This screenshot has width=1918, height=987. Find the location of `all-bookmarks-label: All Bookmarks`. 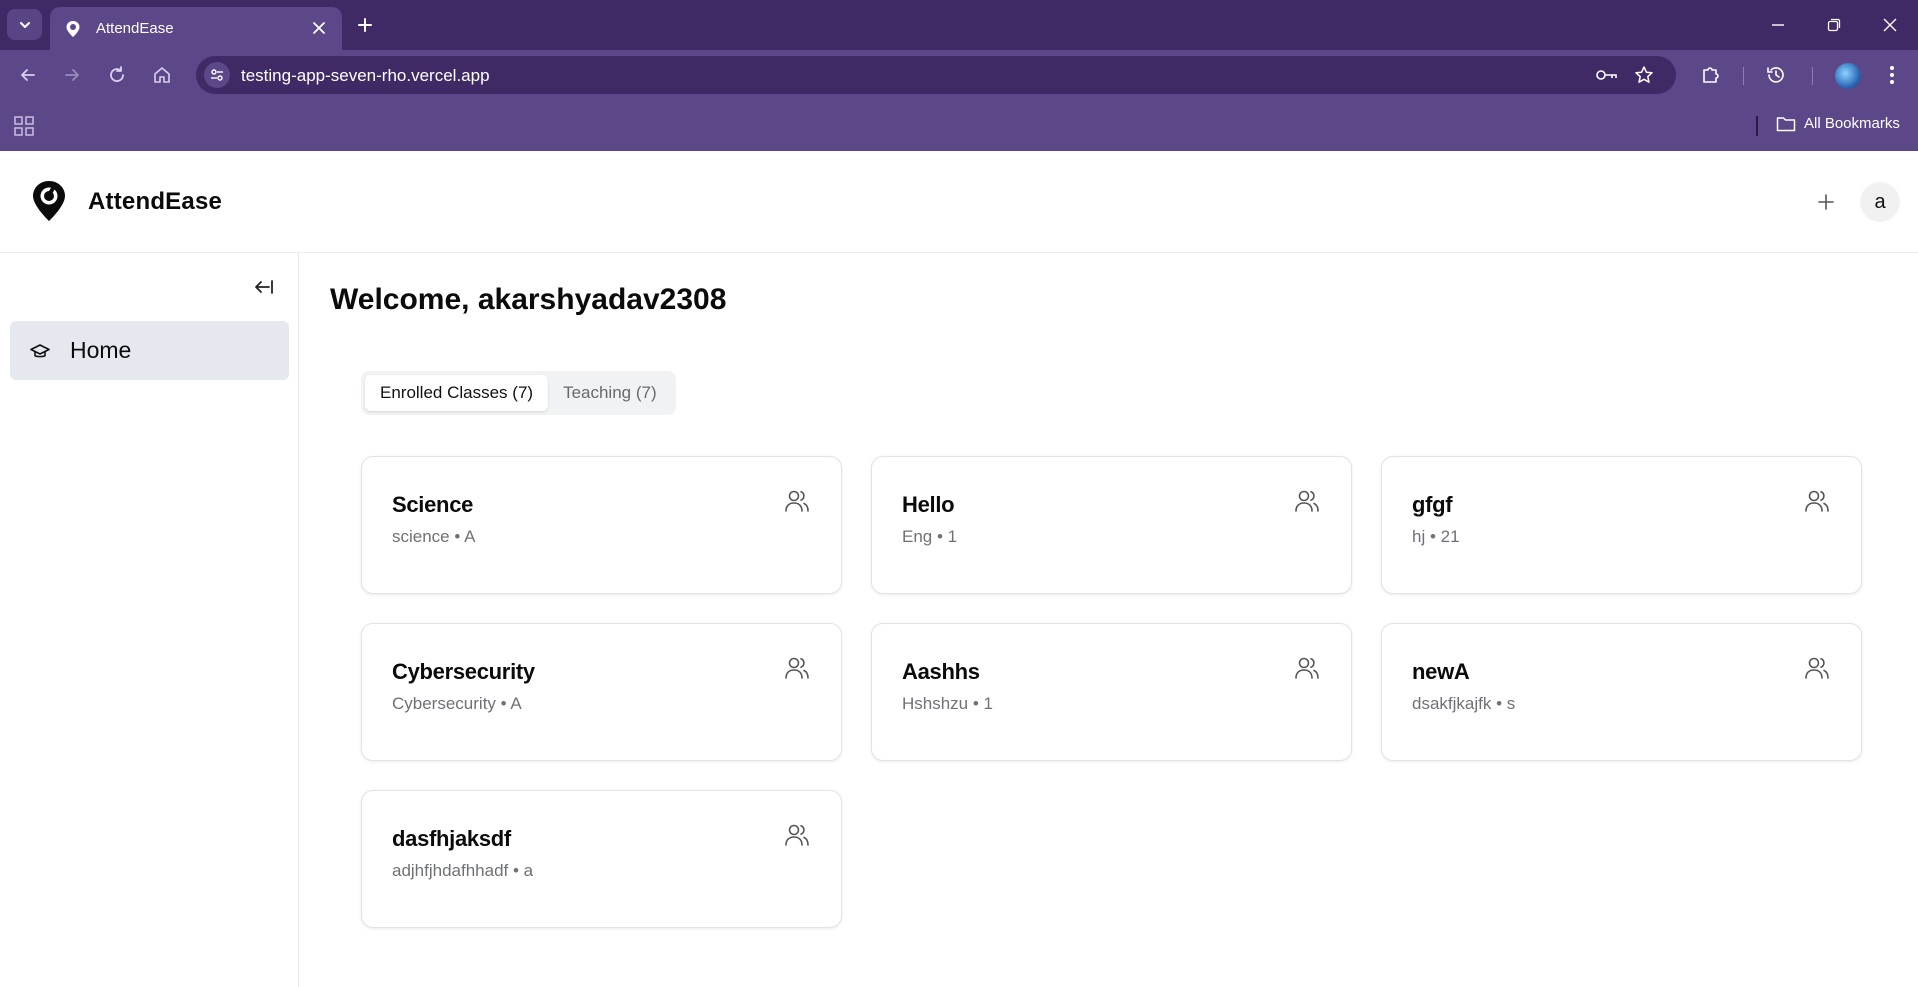

all-bookmarks-label: All Bookmarks is located at coordinates (1852, 123).